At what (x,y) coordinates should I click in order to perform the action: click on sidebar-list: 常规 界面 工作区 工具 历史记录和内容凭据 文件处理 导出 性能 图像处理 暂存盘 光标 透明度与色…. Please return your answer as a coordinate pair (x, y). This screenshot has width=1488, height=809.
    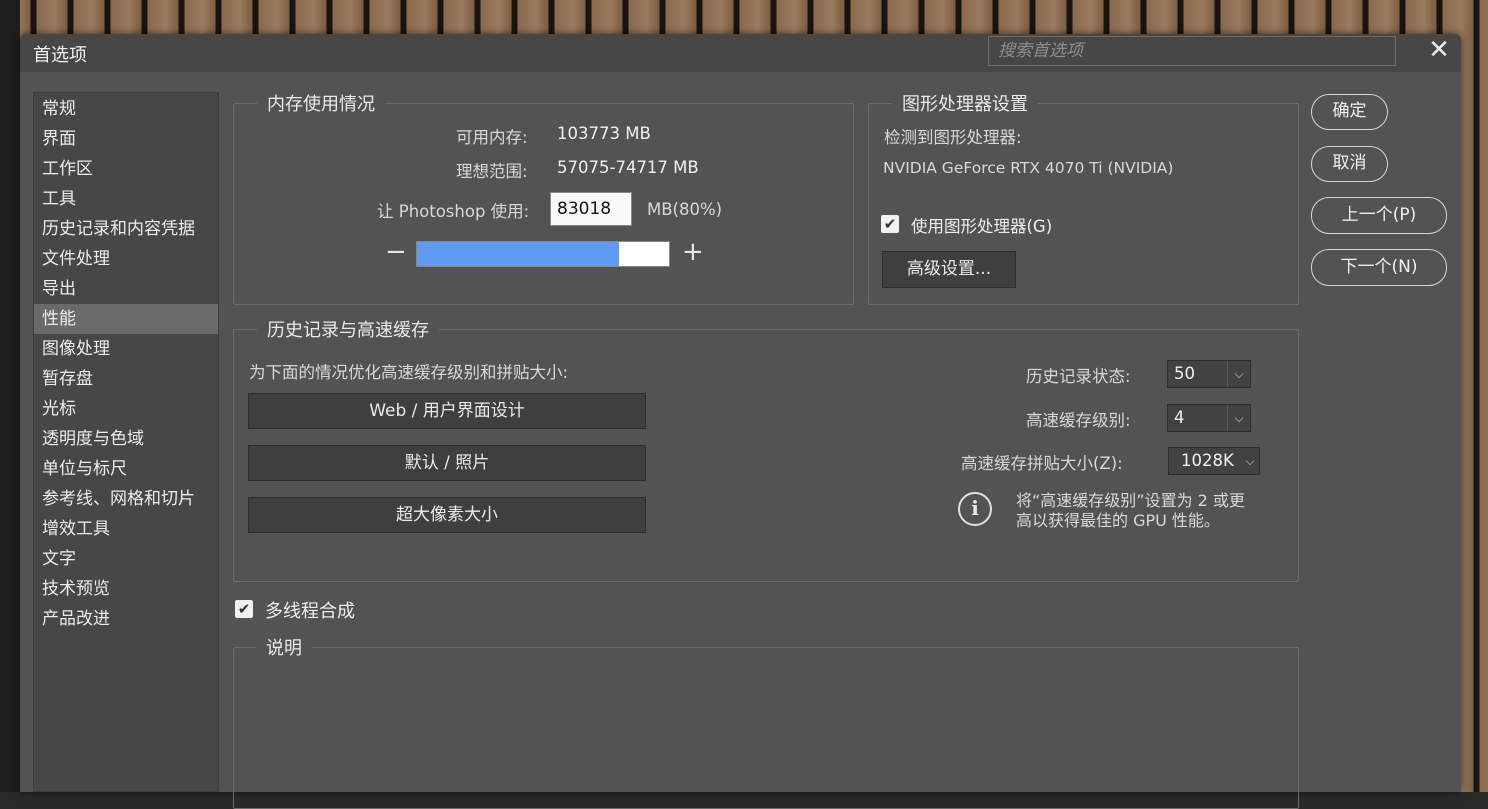
    Looking at the image, I should click on (126, 363).